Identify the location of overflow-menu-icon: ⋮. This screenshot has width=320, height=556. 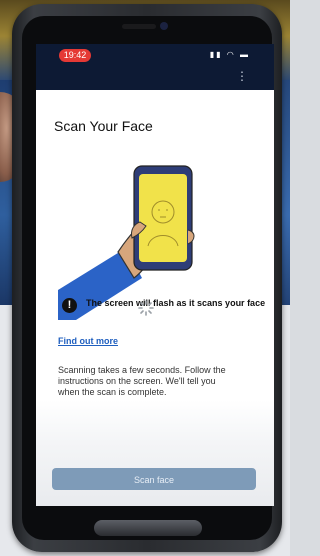
(242, 76).